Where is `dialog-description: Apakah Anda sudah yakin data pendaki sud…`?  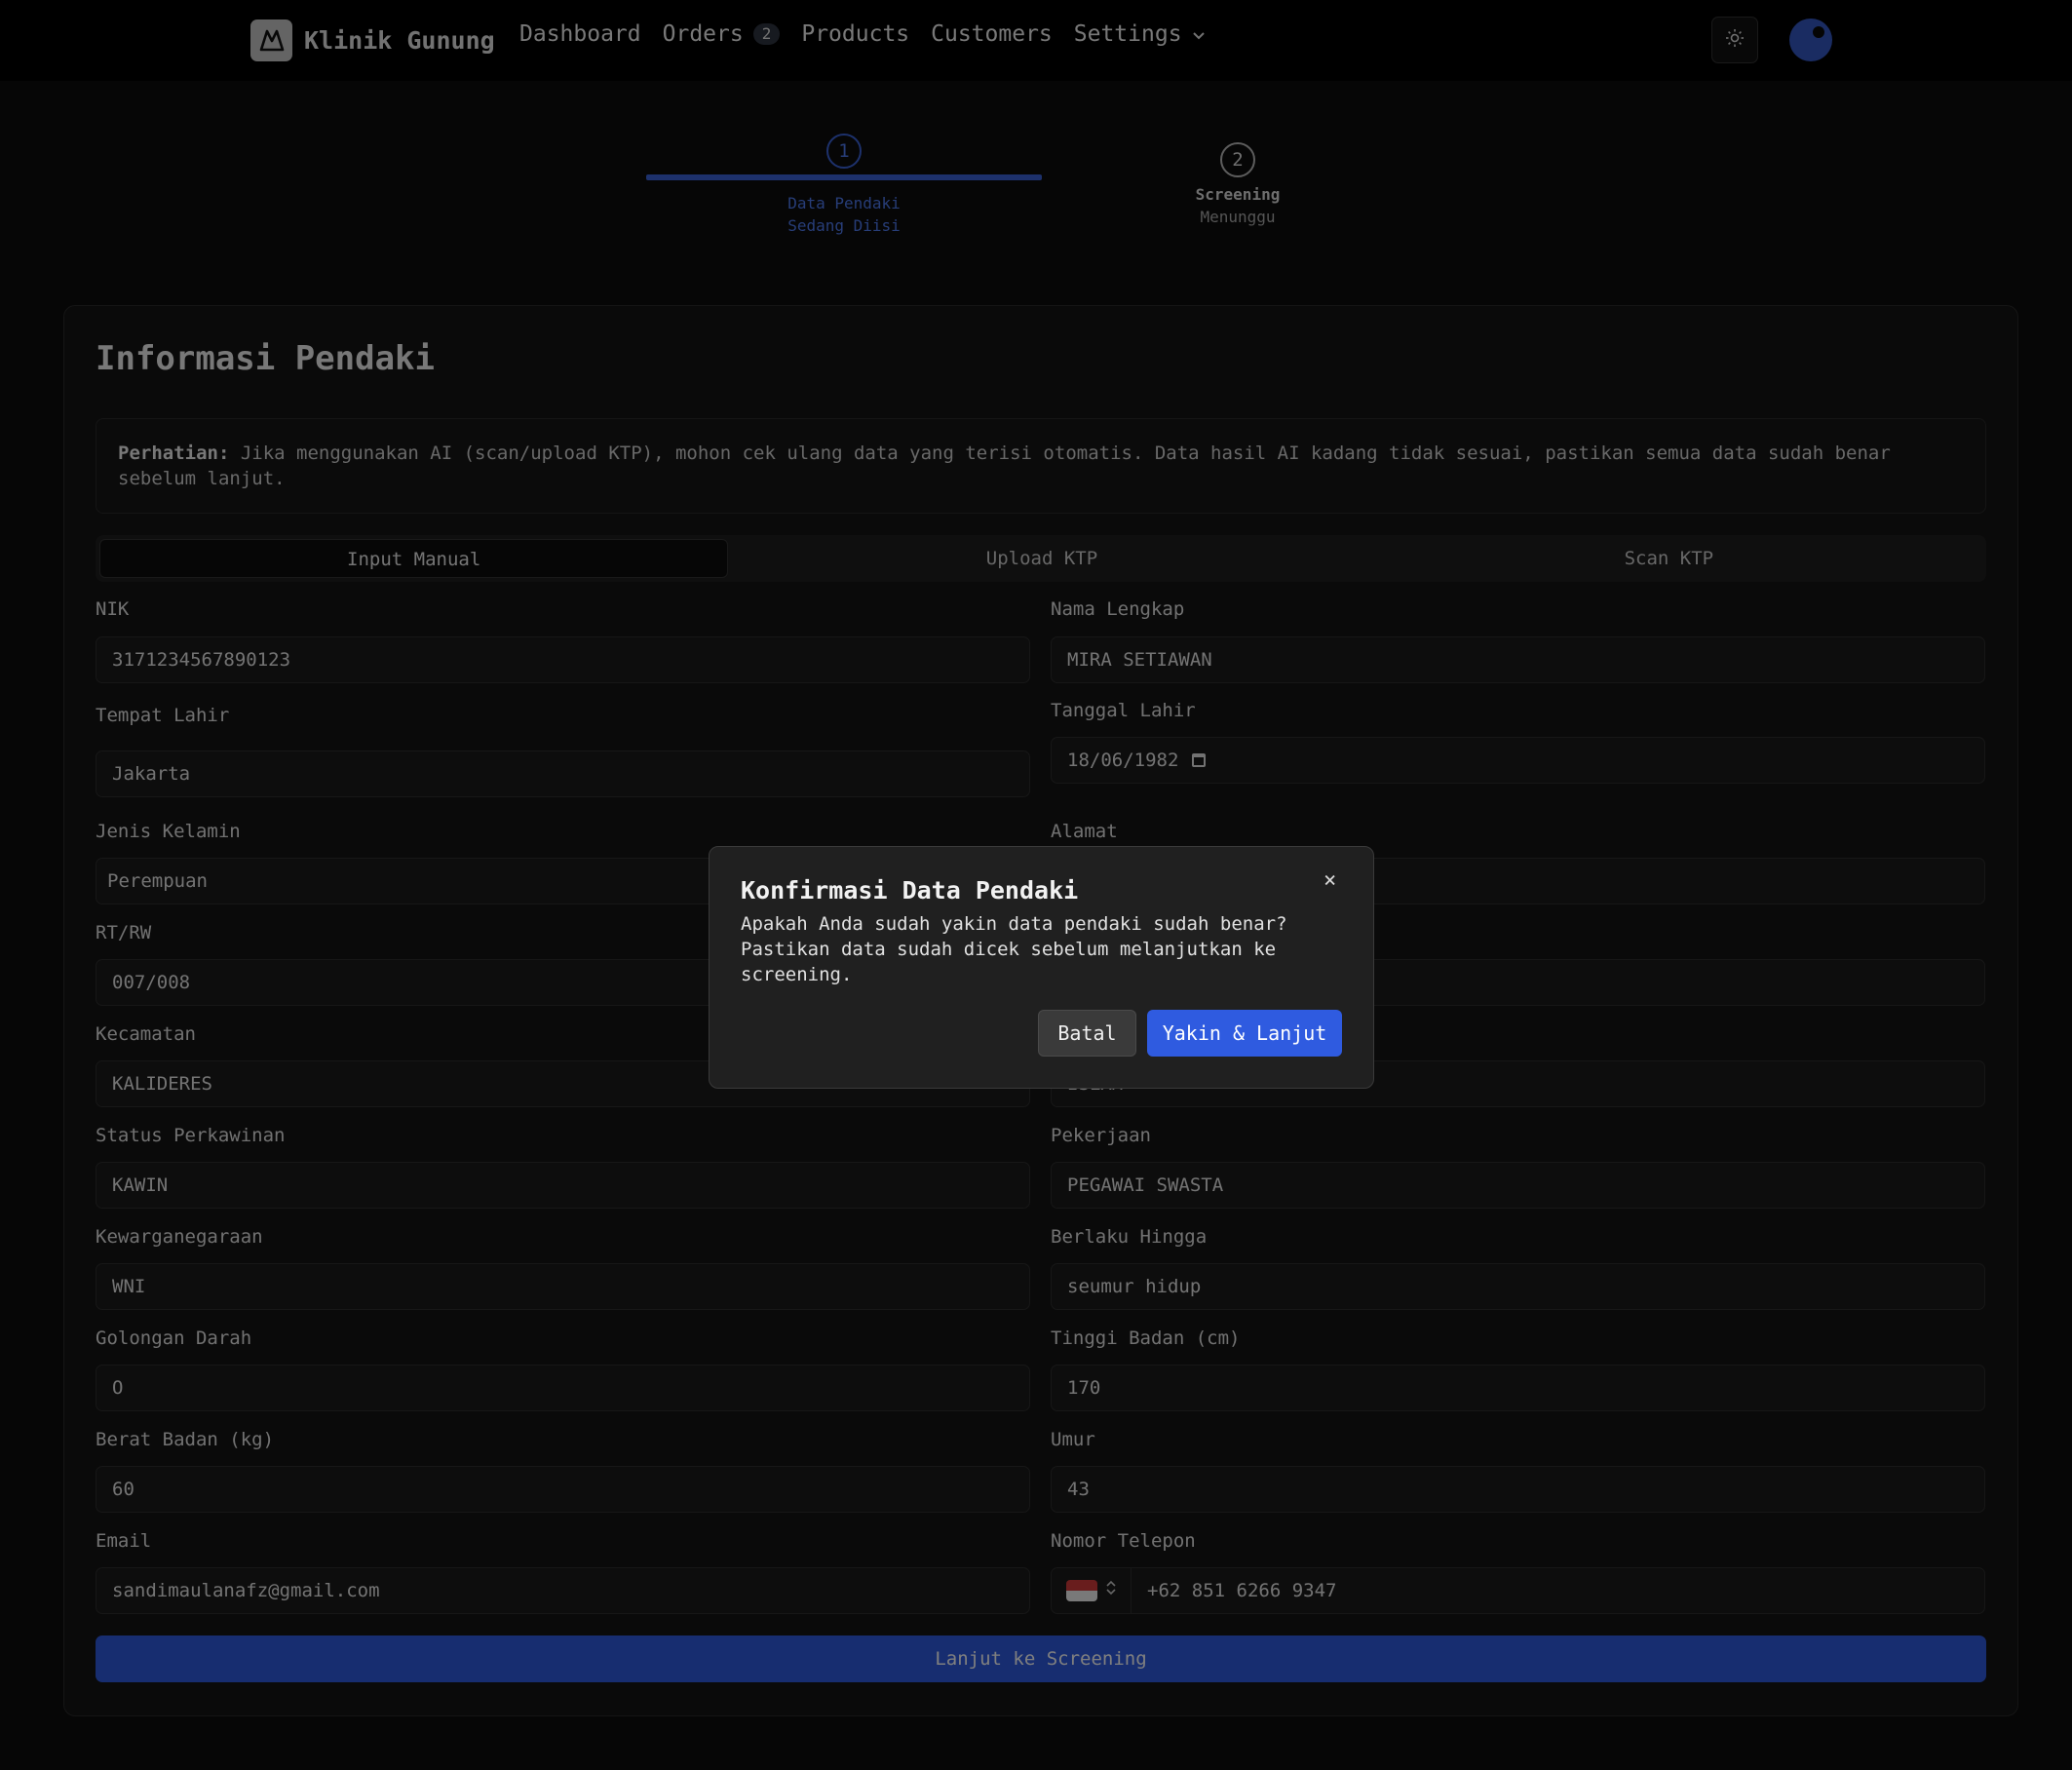
dialog-description: Apakah Anda sudah yakin data pendaki sud… is located at coordinates (1014, 949).